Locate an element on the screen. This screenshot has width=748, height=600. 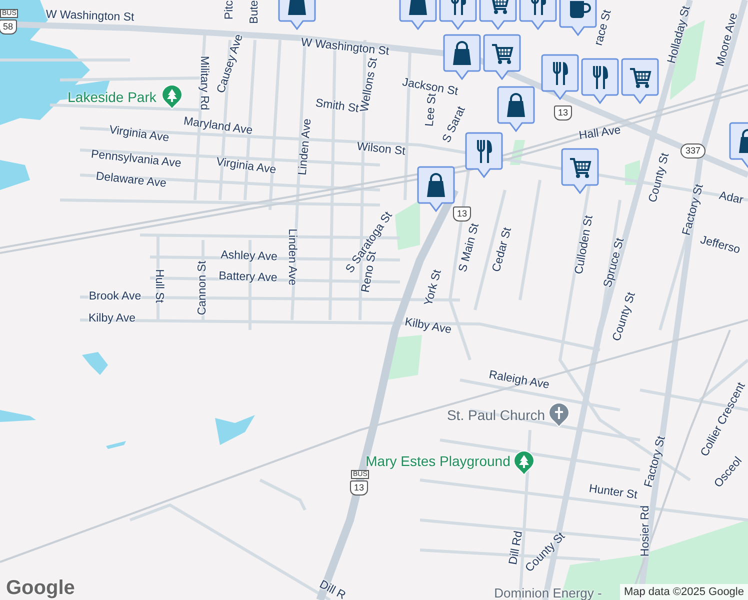
street-label: Smith St is located at coordinates (337, 107).